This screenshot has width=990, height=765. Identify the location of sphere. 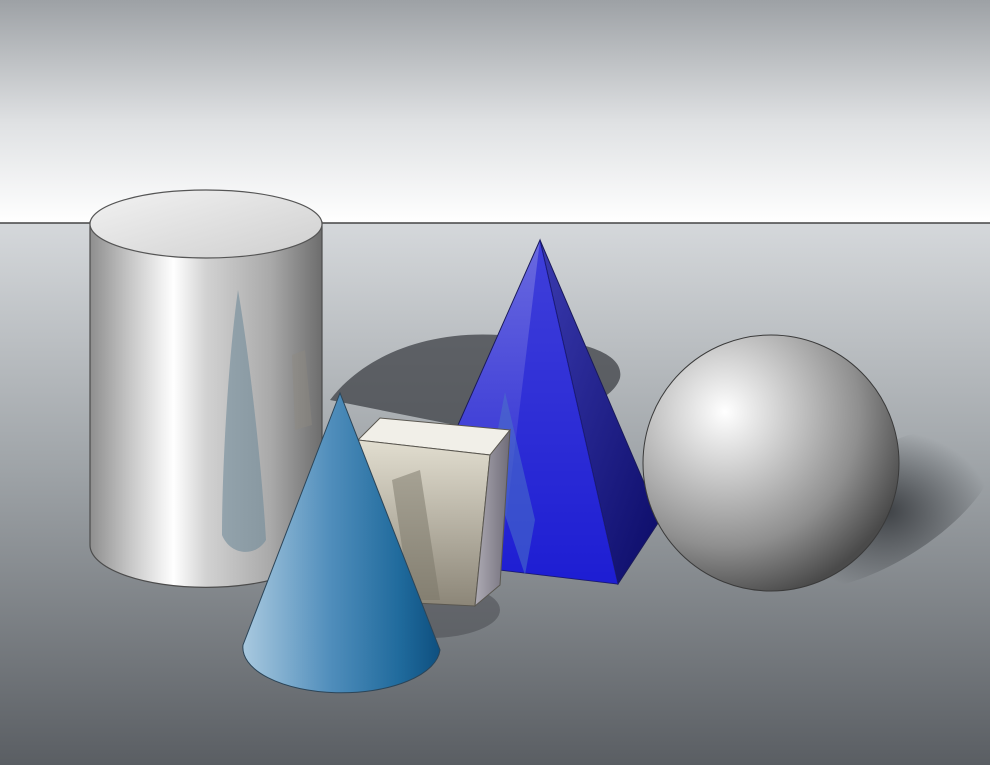
(771, 463).